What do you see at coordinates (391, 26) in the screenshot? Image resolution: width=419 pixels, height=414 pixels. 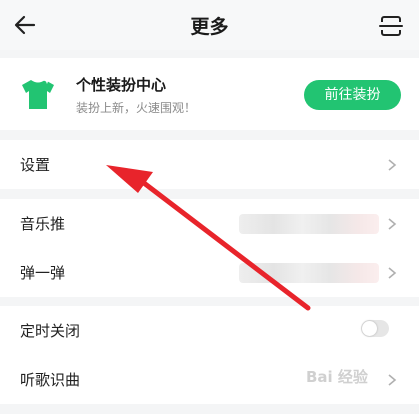 I see `scan-icon` at bounding box center [391, 26].